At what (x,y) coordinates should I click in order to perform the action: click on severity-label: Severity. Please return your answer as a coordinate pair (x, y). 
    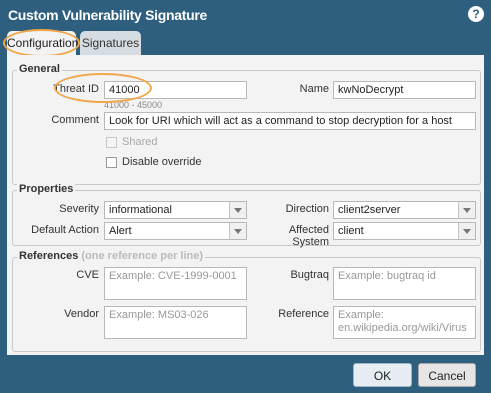
    Looking at the image, I should click on (79, 209).